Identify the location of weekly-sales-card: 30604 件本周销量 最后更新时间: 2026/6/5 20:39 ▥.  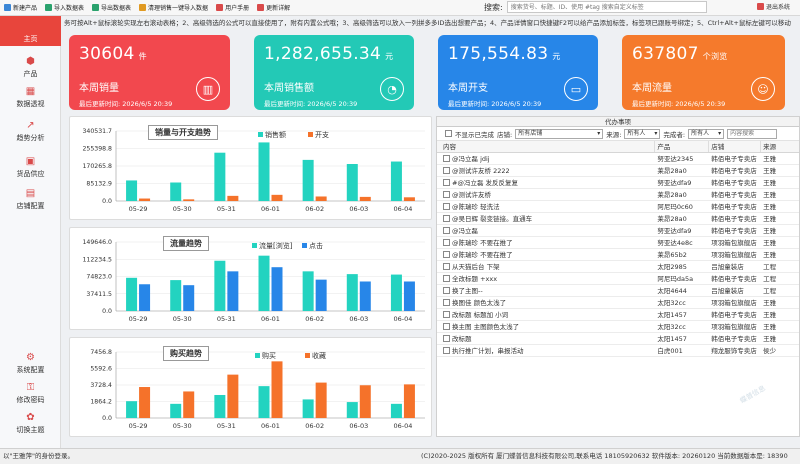
(149, 72).